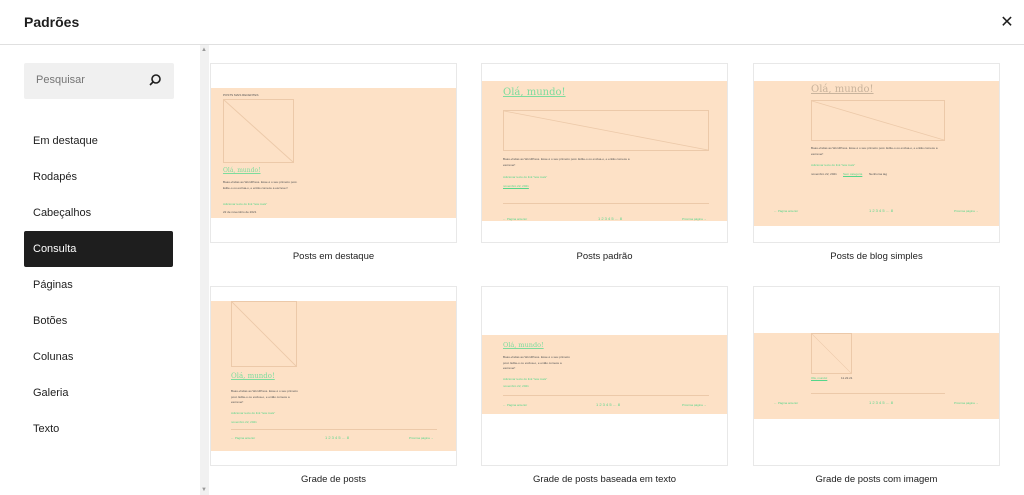 The height and width of the screenshot is (495, 1024). I want to click on category-paginas: Páginas, so click(98, 285).